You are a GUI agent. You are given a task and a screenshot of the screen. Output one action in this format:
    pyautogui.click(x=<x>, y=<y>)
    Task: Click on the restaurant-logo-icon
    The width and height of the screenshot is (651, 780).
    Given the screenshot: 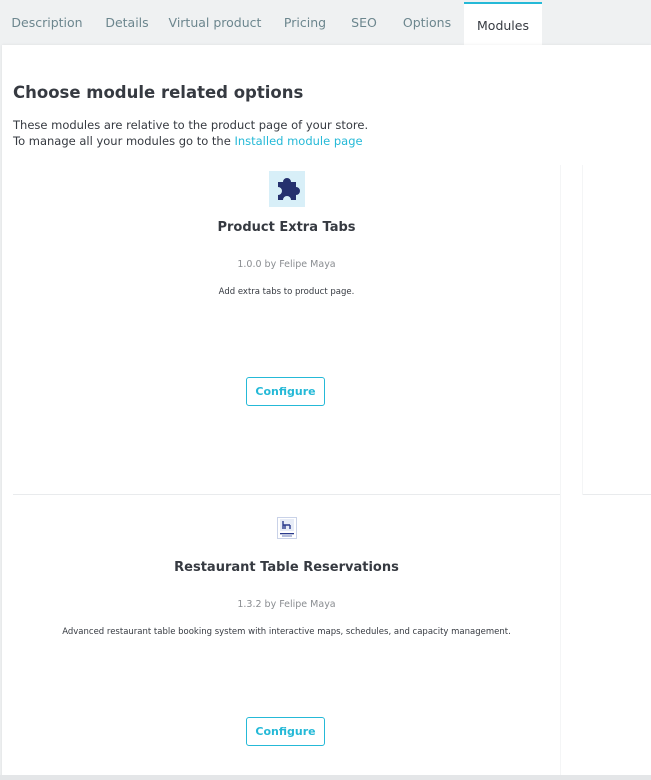 What is the action you would take?
    pyautogui.click(x=287, y=528)
    